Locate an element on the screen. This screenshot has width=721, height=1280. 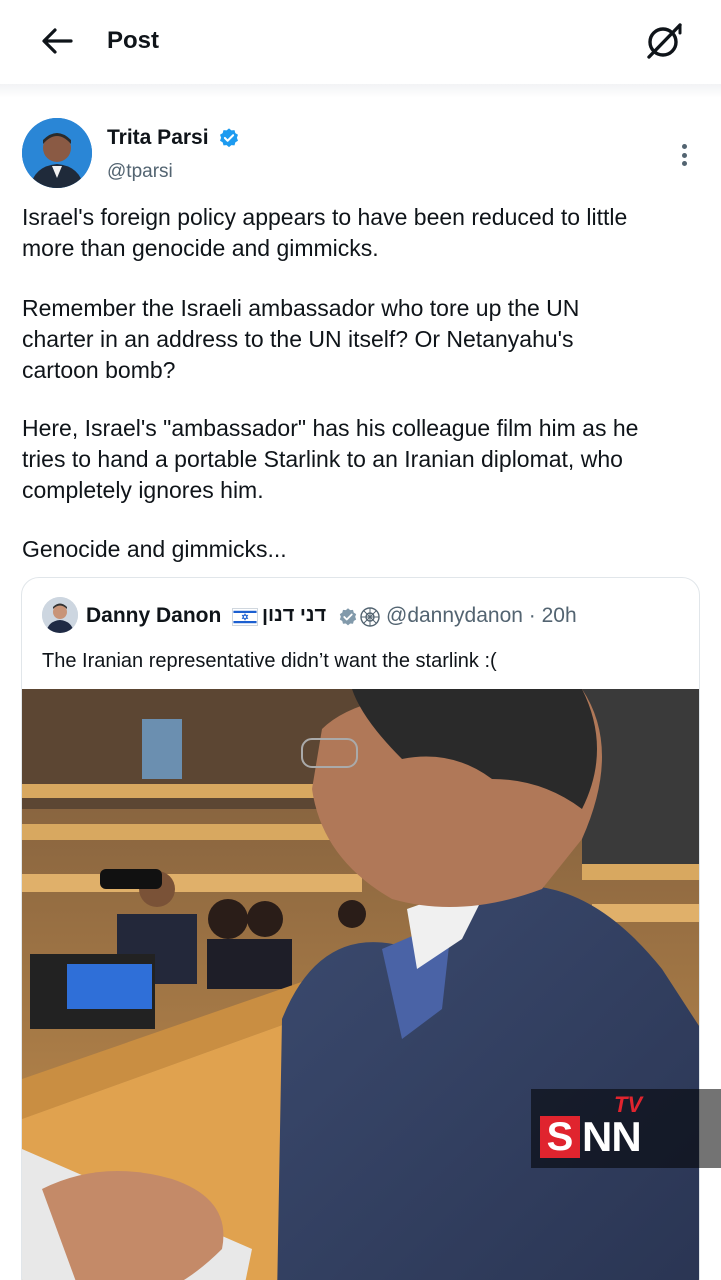
quoted-author-hebrew-name: דני דנון is located at coordinates (294, 615).